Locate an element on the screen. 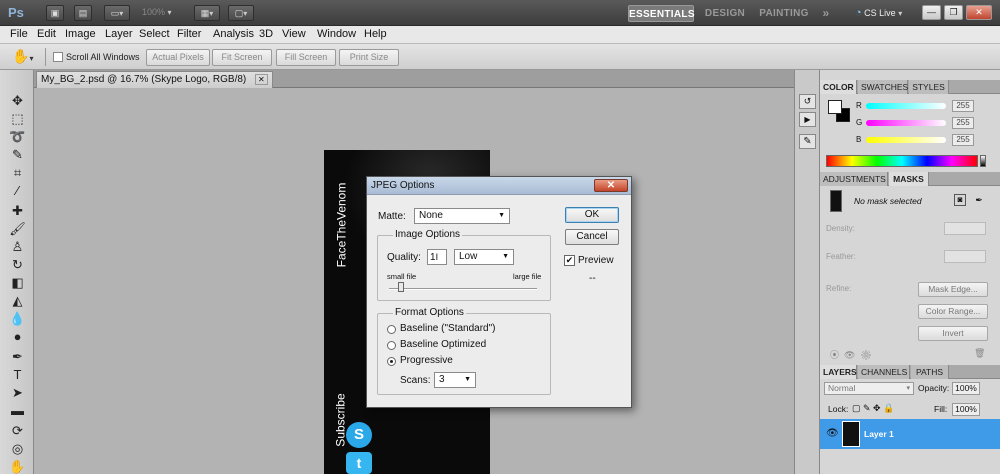 The image size is (1000, 474). scroll-all-windows-checkbox is located at coordinates (58, 57).